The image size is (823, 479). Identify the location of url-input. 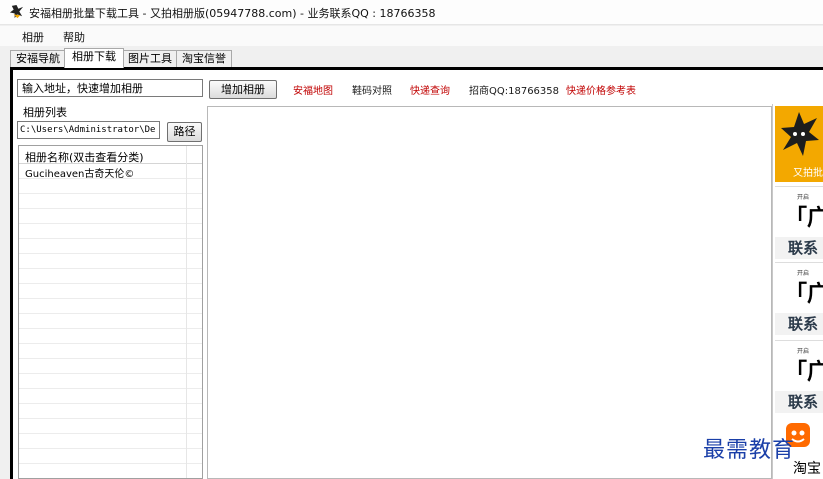
(110, 88).